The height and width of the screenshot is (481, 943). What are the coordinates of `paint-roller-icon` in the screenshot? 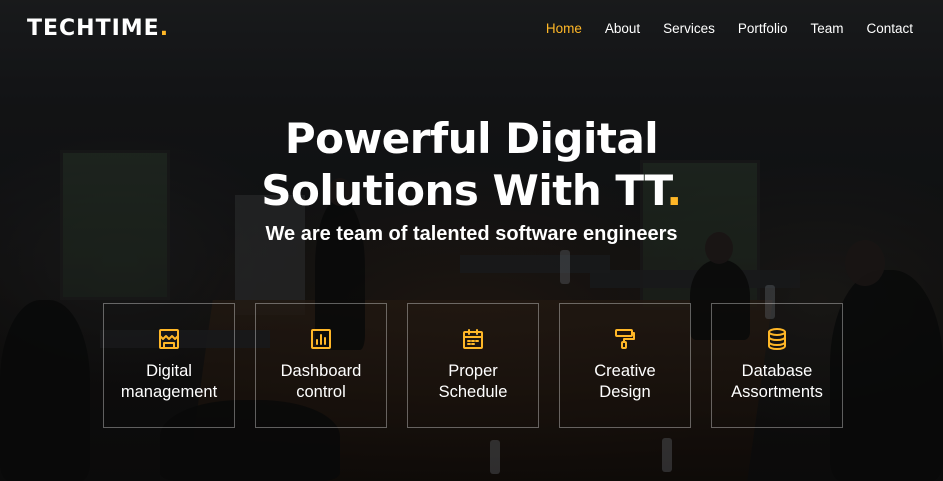 It's located at (625, 339).